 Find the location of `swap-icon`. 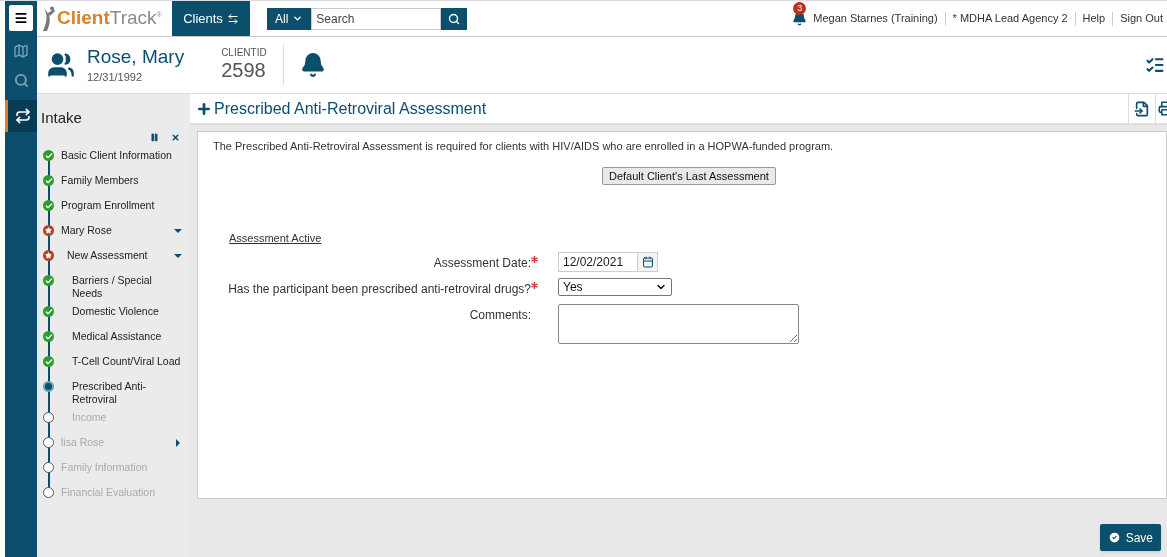

swap-icon is located at coordinates (232, 18).